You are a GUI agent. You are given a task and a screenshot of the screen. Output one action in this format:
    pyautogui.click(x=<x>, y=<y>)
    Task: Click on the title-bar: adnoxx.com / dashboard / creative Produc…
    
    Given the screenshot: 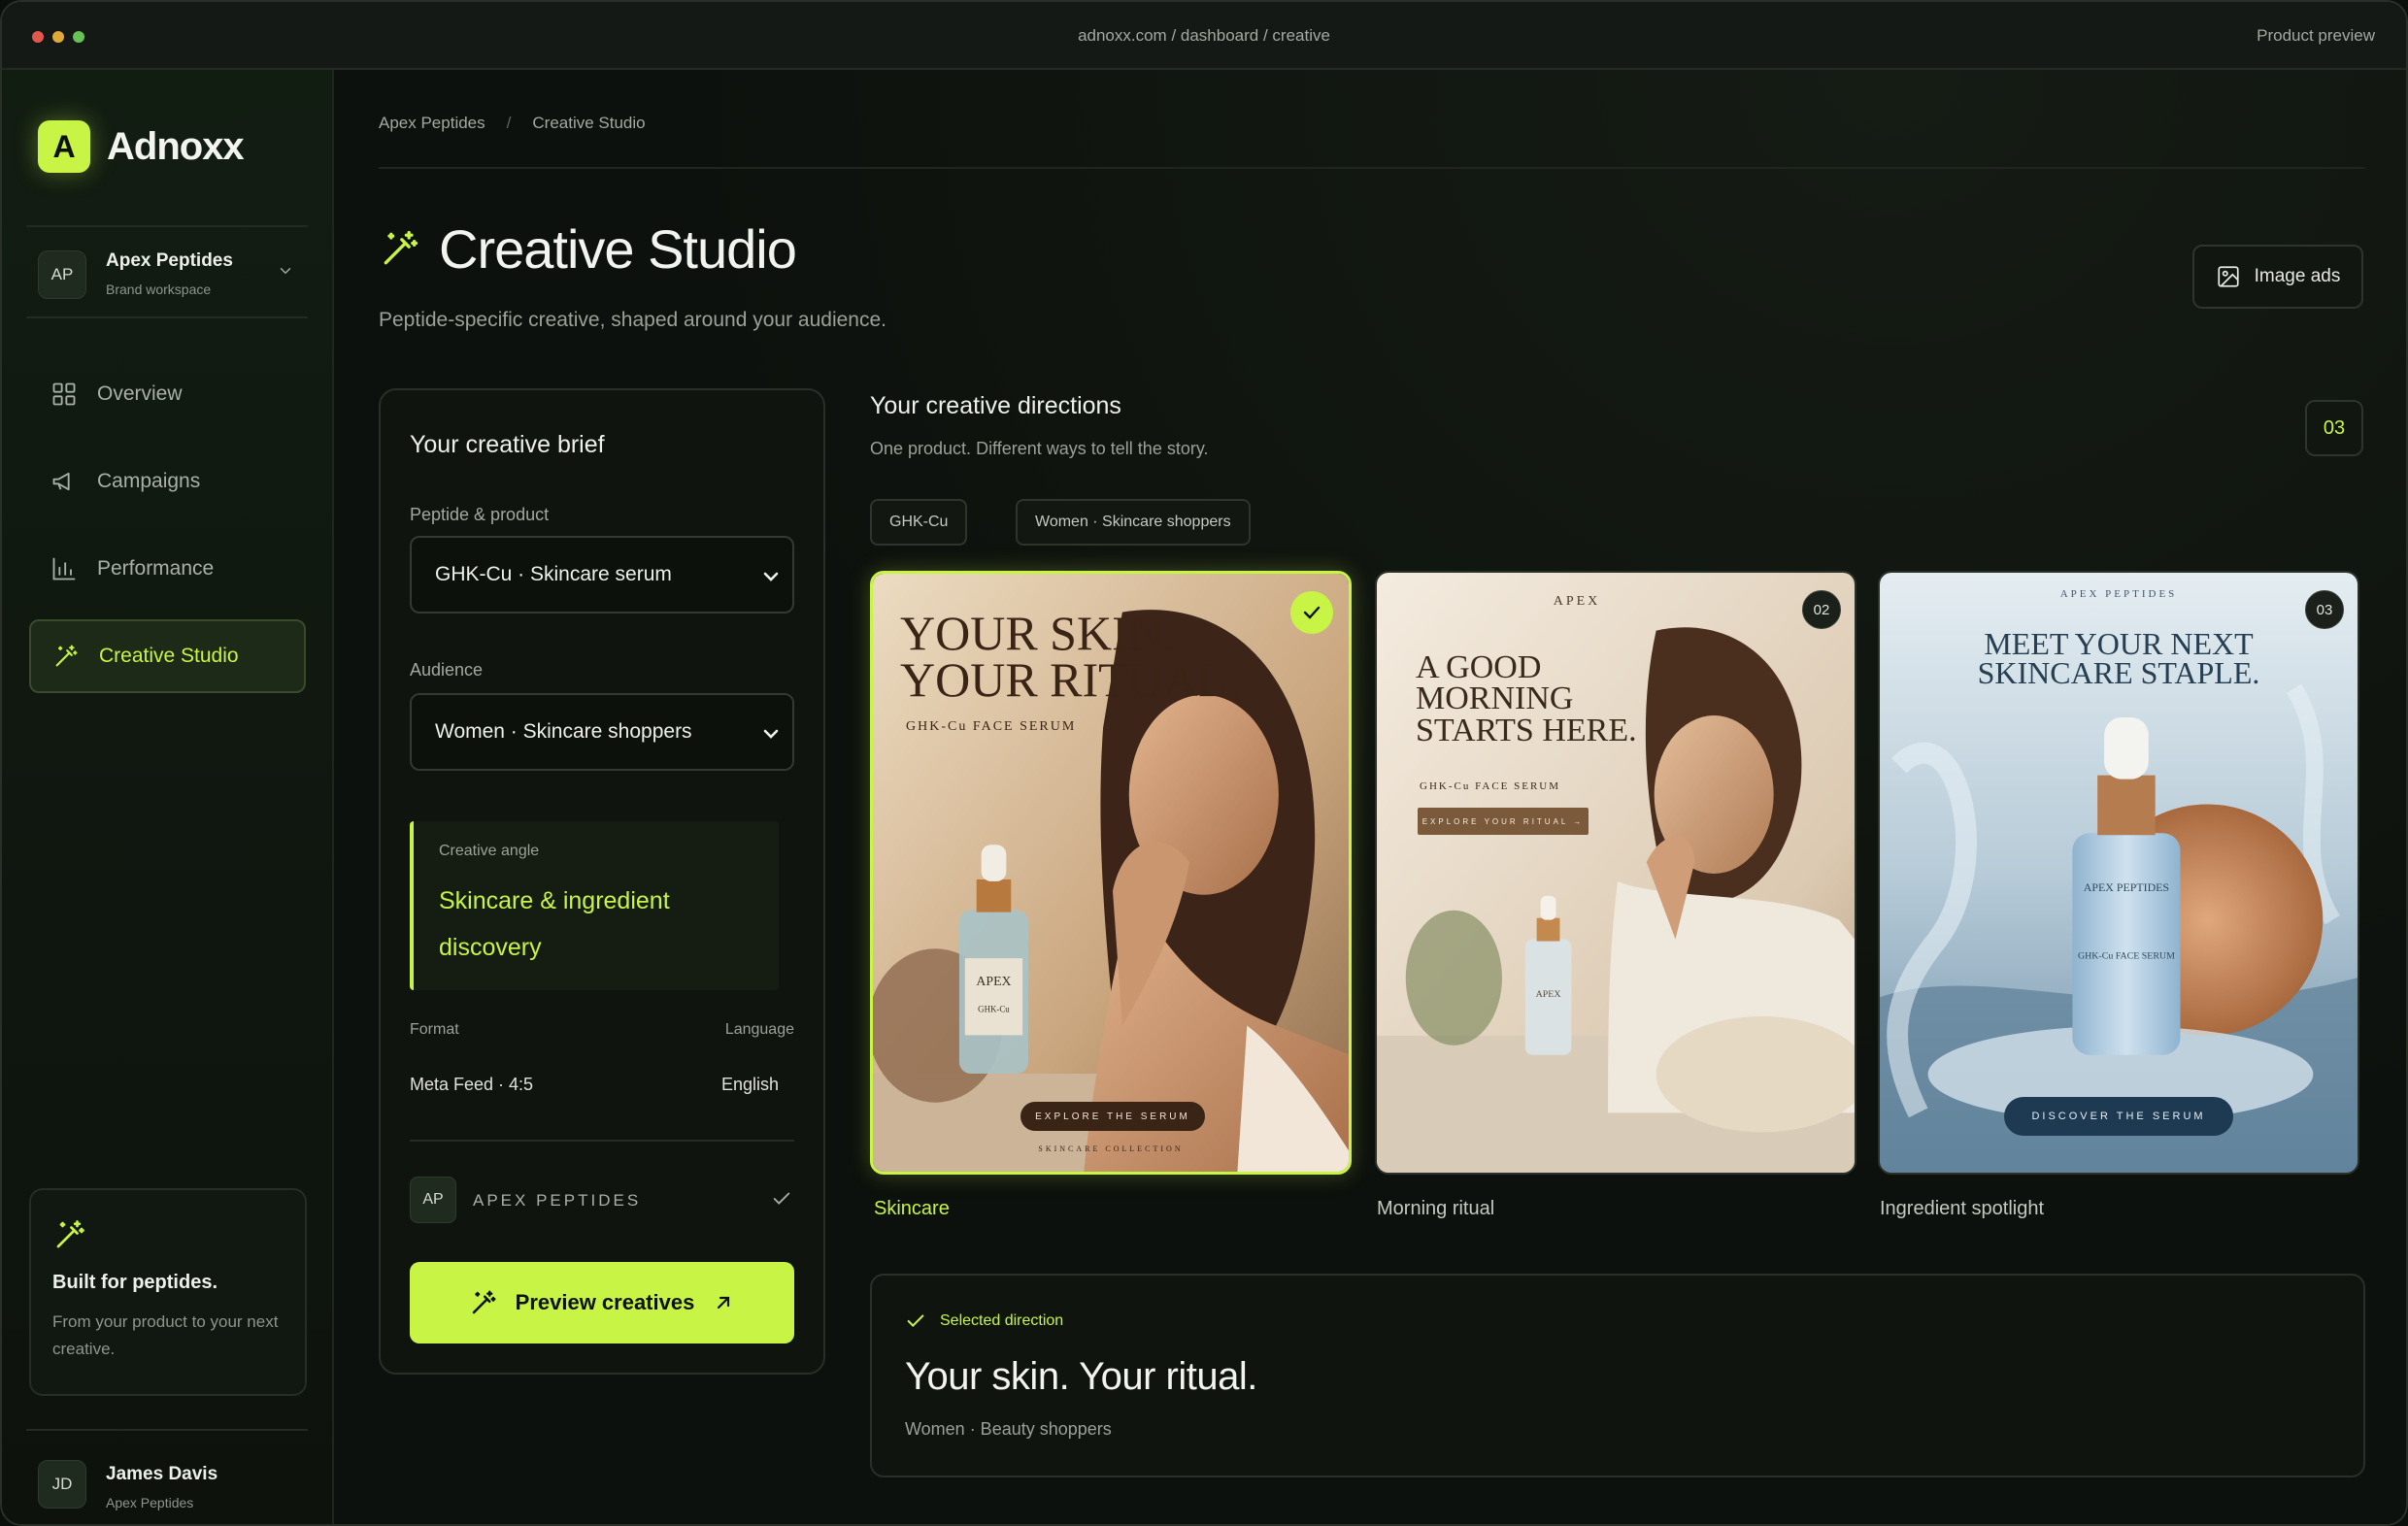 What is the action you would take?
    pyautogui.click(x=1204, y=36)
    